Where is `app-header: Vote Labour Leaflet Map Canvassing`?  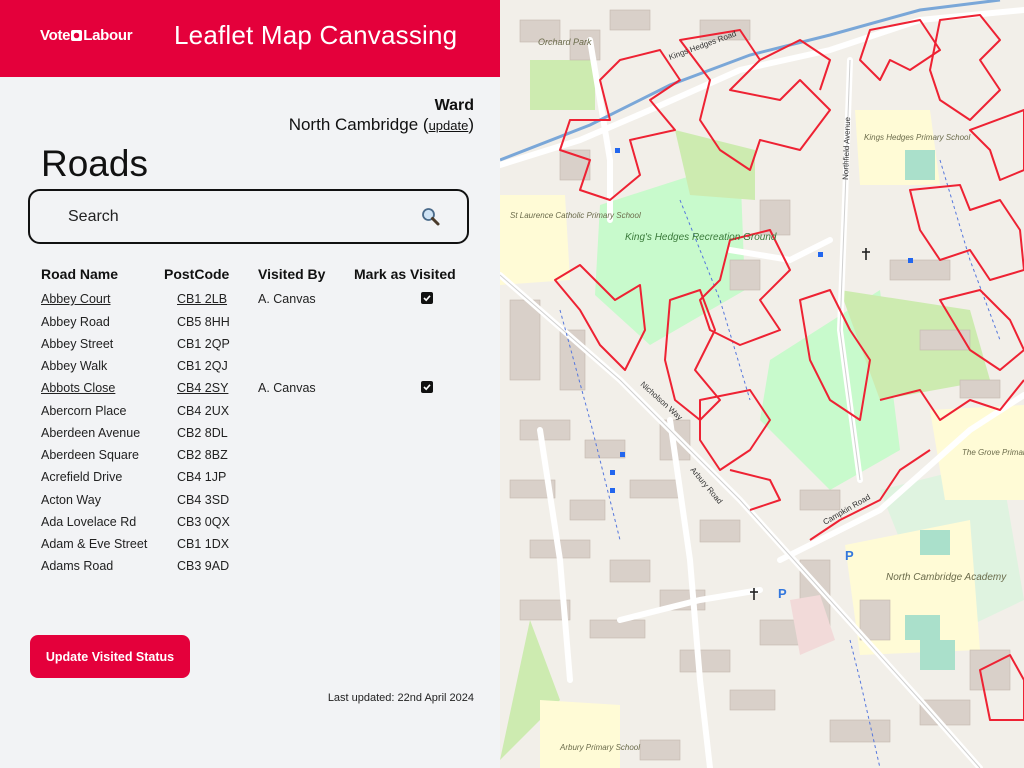
app-header: Vote Labour Leaflet Map Canvassing is located at coordinates (250, 38).